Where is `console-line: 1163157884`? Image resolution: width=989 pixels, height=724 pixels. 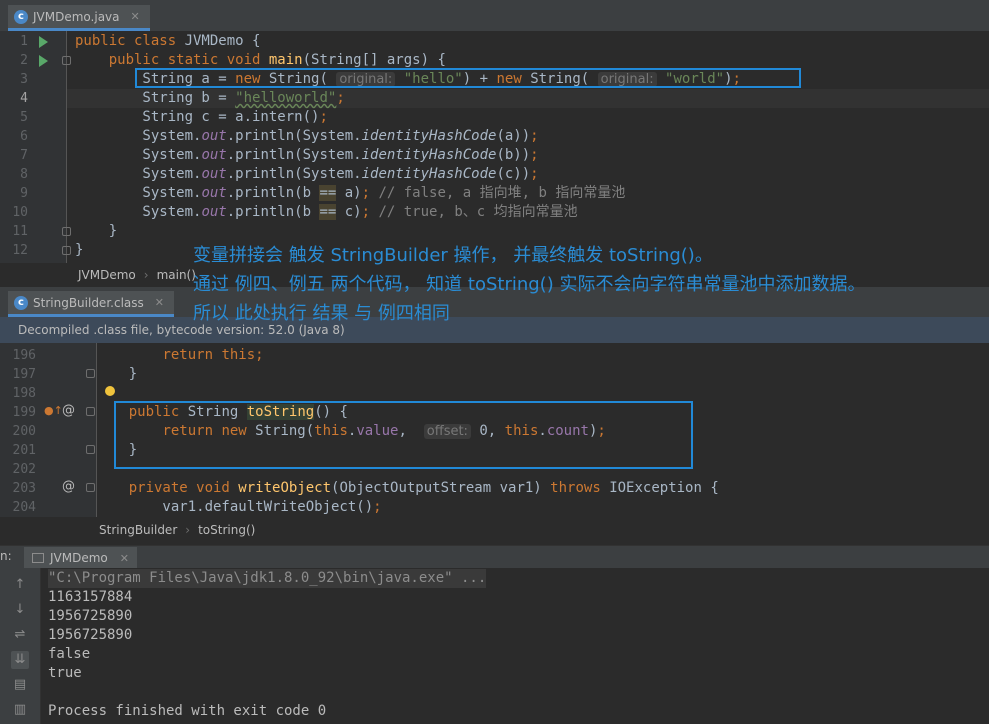
console-line: 1163157884 is located at coordinates (90, 597).